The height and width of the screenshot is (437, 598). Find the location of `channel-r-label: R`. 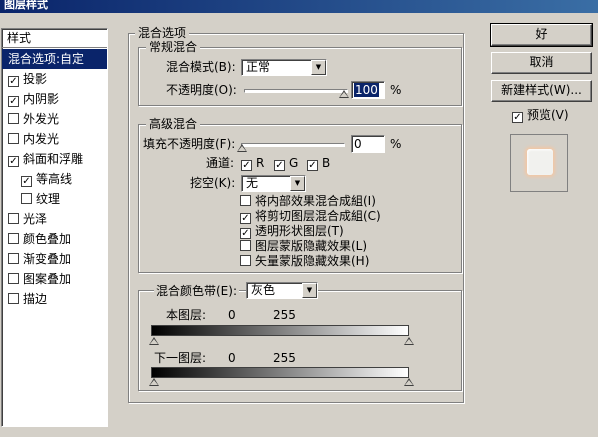

channel-r-label: R is located at coordinates (260, 163).